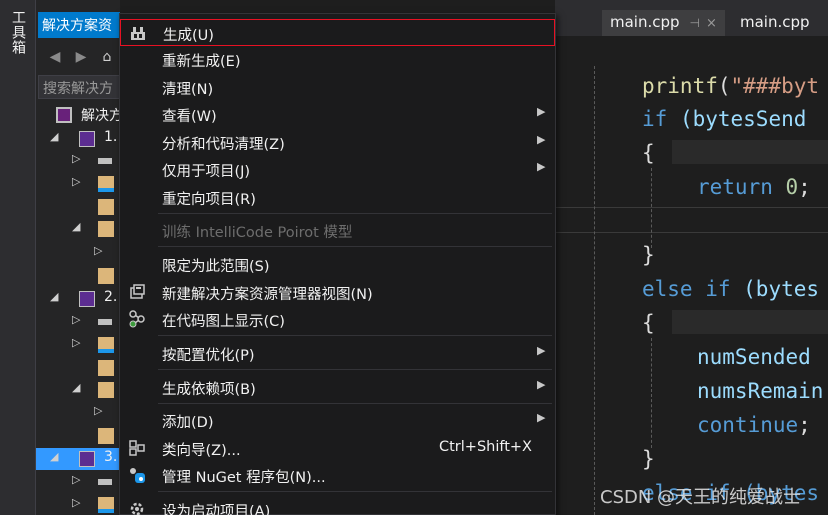 This screenshot has width=828, height=515. Describe the element at coordinates (209, 200) in the screenshot. I see `menu-label: 重定向项目(R)` at that location.